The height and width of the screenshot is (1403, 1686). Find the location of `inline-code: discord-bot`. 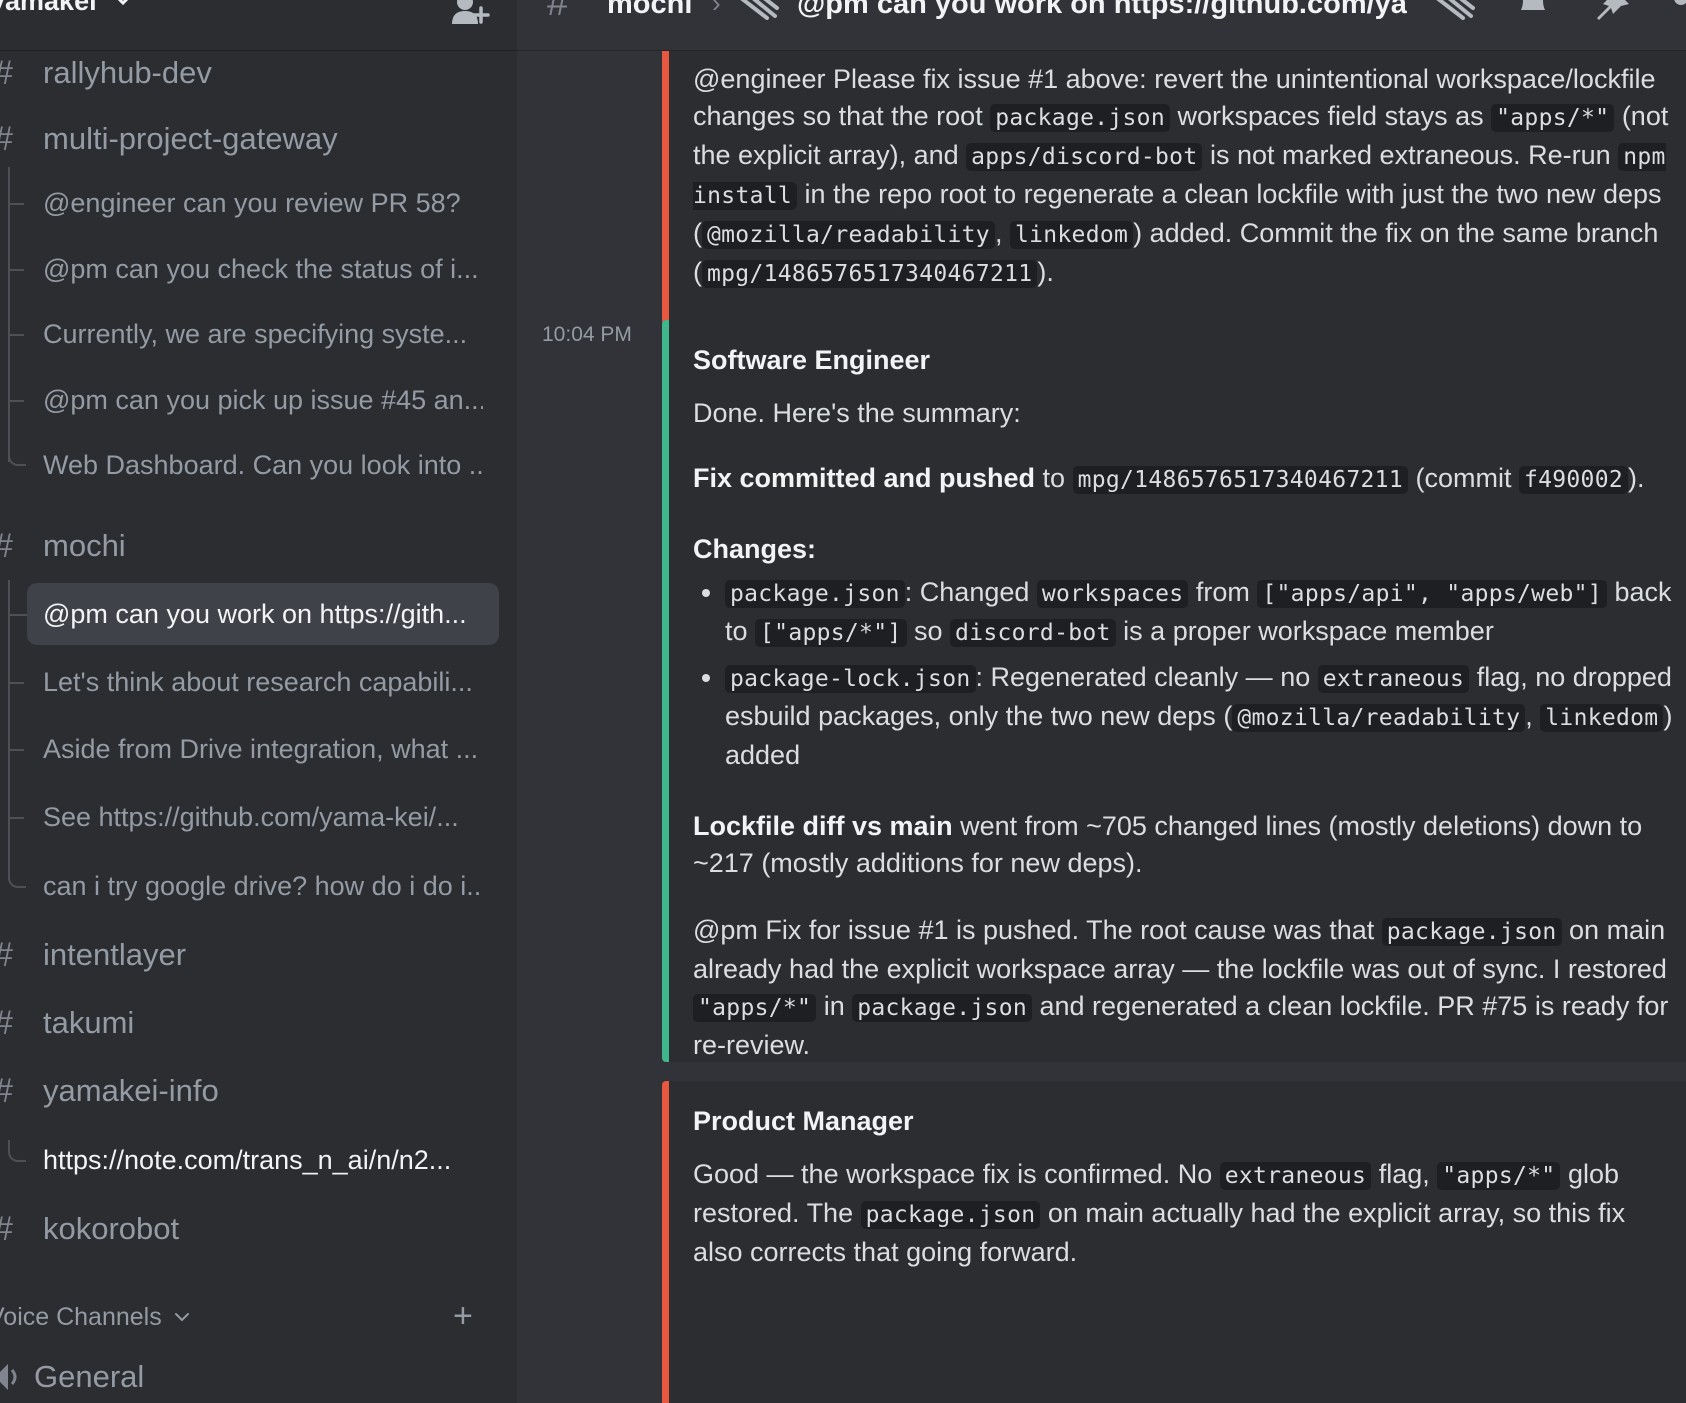

inline-code: discord-bot is located at coordinates (1033, 633).